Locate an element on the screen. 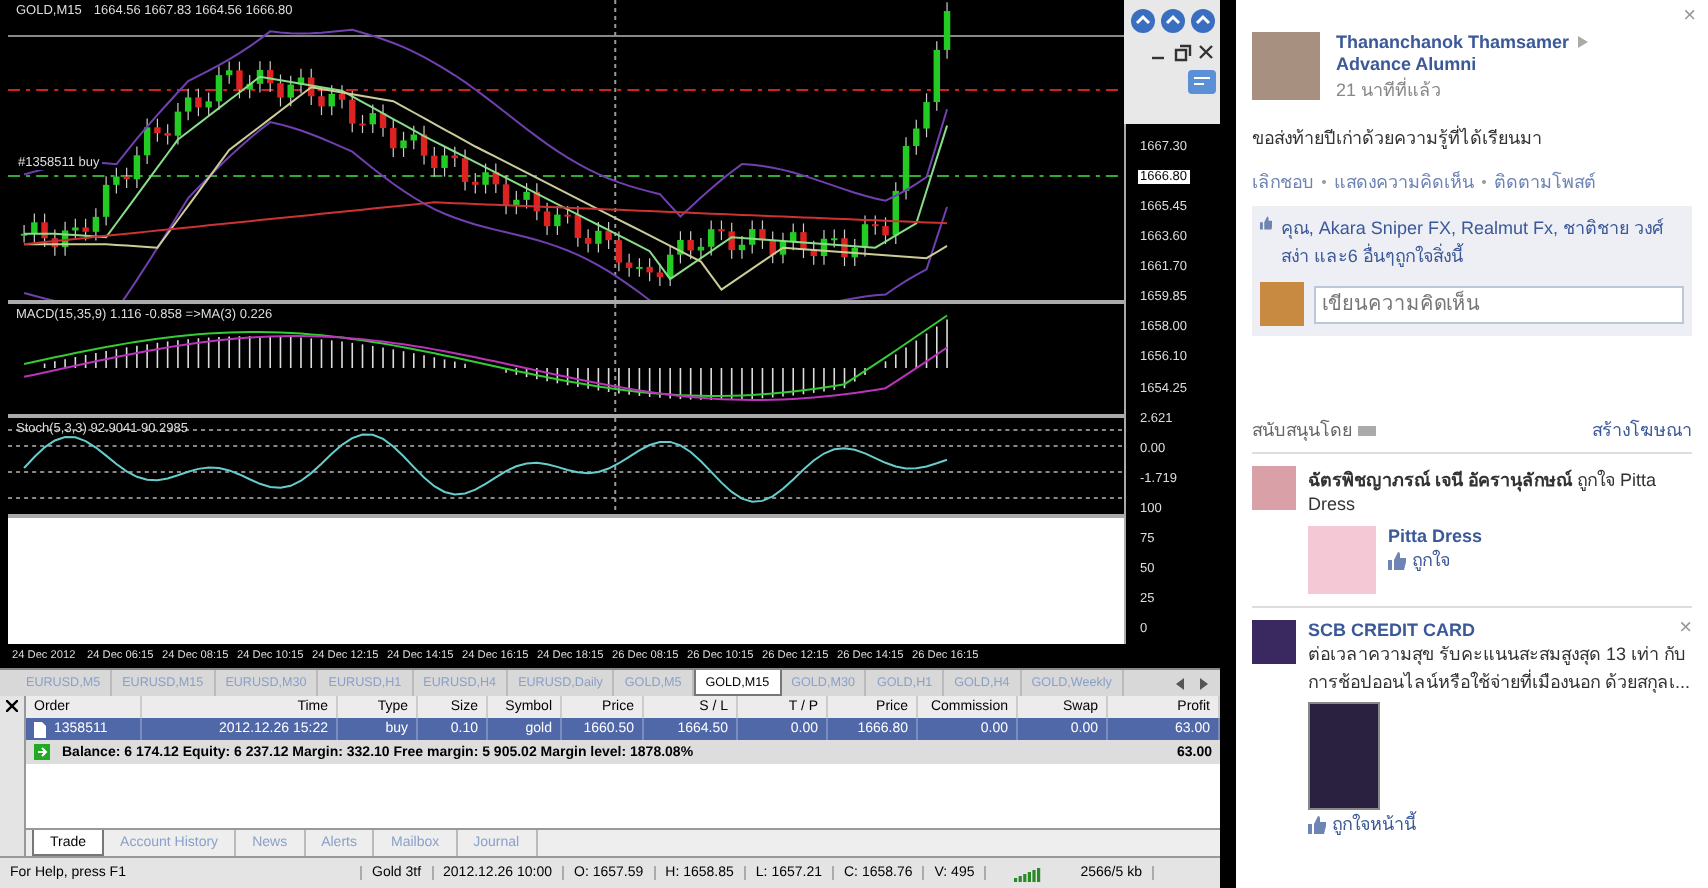 This screenshot has width=1708, height=888. arrow-icon is located at coordinates (42, 752).